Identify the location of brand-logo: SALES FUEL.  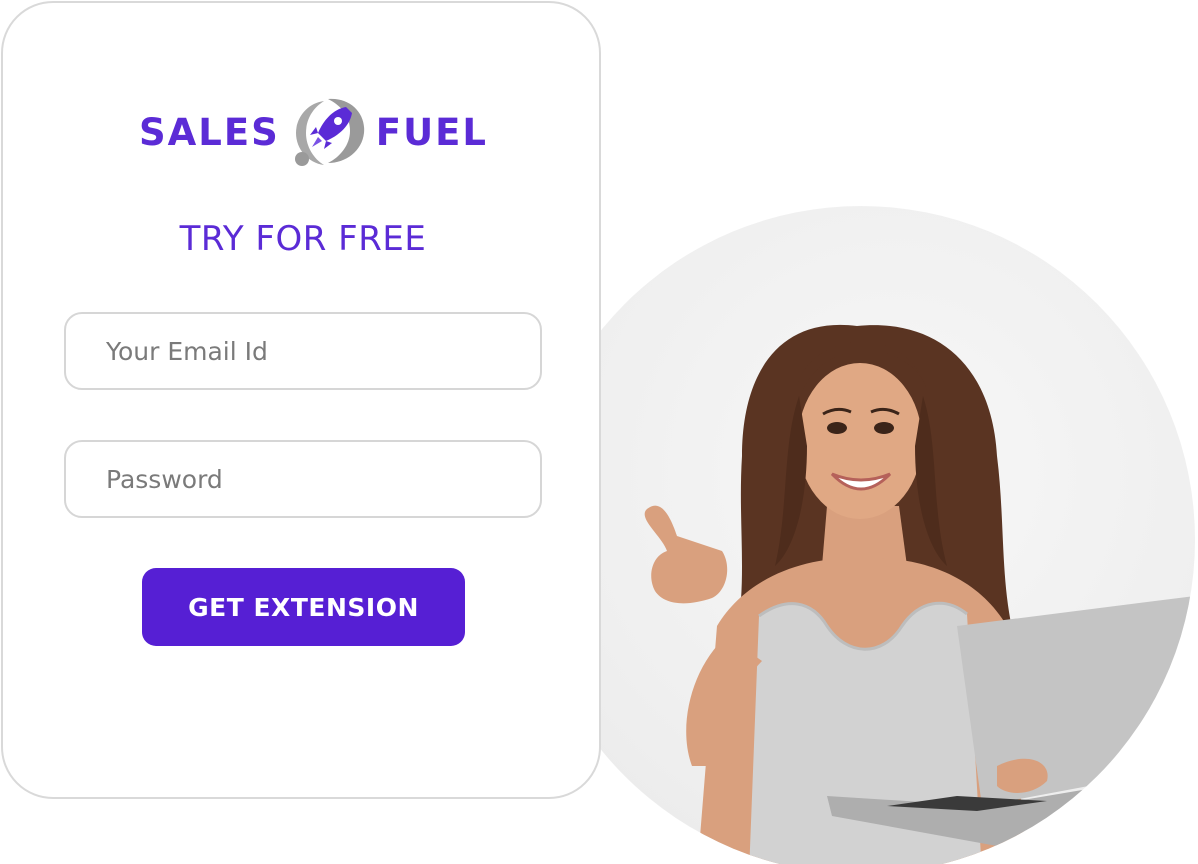
(312, 132).